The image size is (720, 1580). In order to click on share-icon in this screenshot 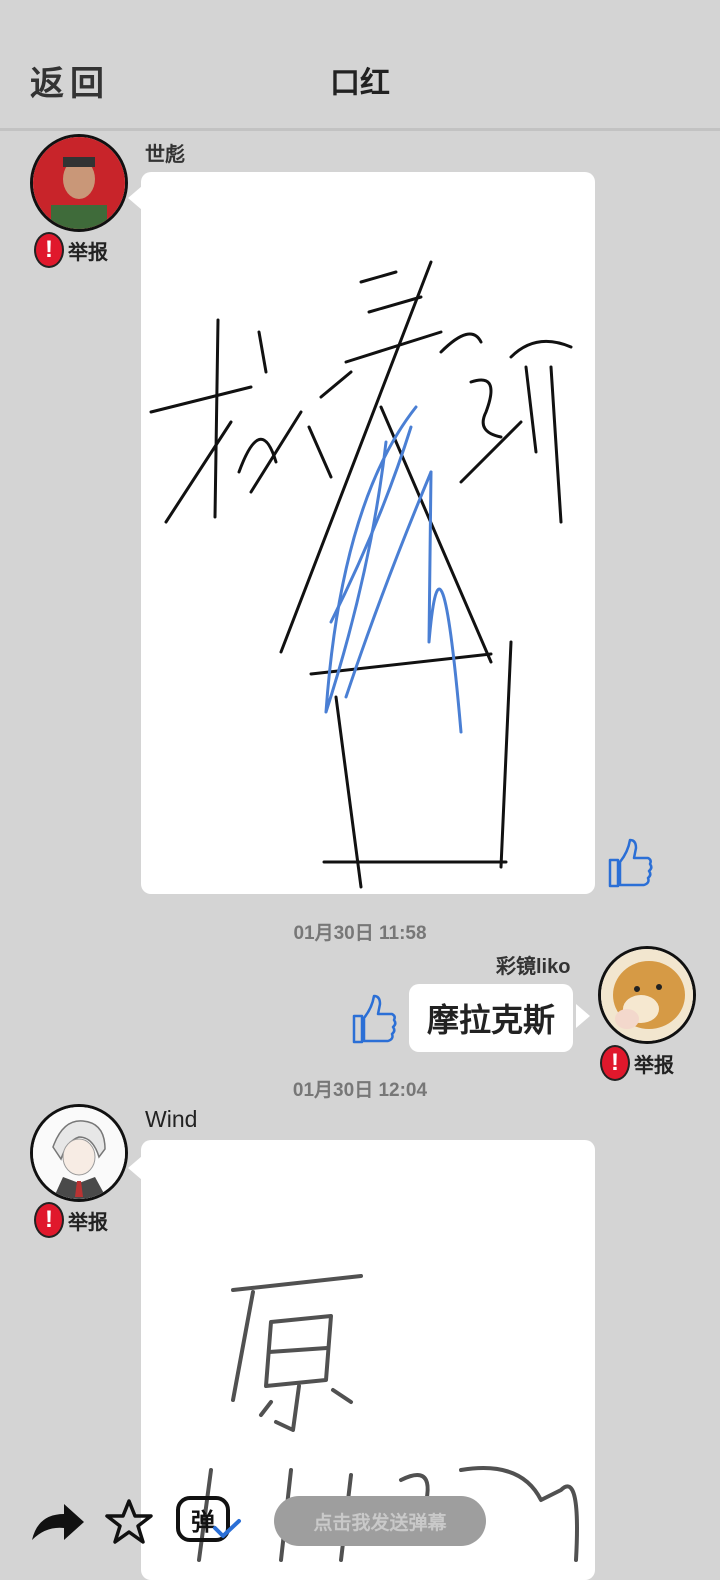, I will do `click(58, 1522)`.